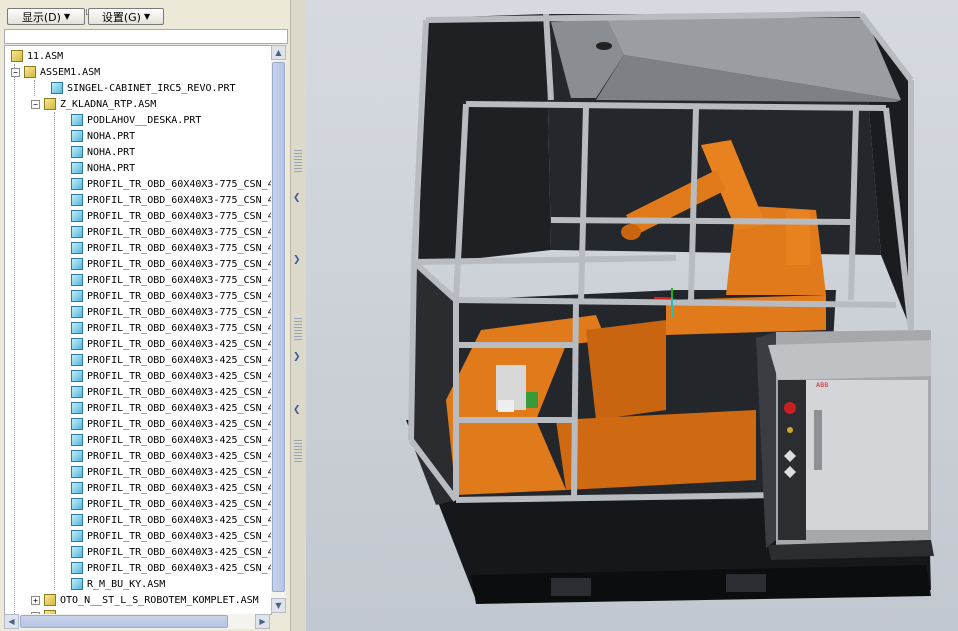 The width and height of the screenshot is (958, 631). I want to click on cabinet-top, so click(849, 360).